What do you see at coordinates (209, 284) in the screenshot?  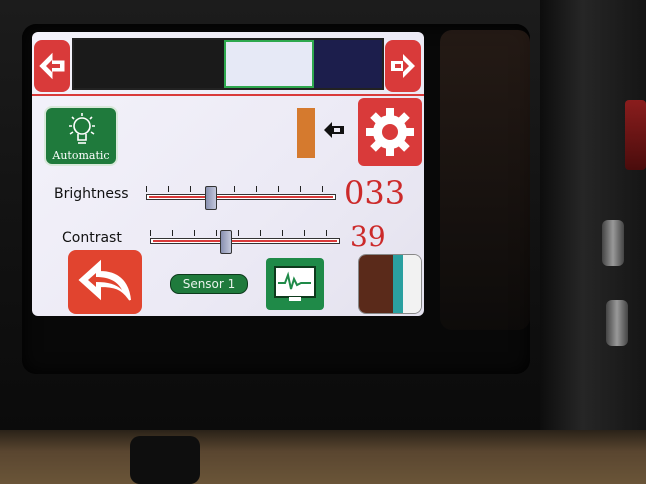 I see `sensor-selector: Sensor 1` at bounding box center [209, 284].